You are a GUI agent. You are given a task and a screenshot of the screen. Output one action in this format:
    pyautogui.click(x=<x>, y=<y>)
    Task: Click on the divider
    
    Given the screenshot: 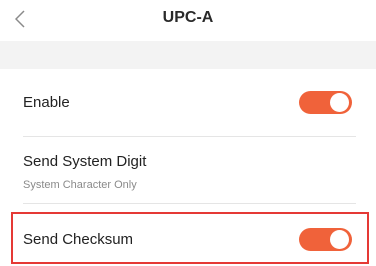 What is the action you would take?
    pyautogui.click(x=189, y=203)
    